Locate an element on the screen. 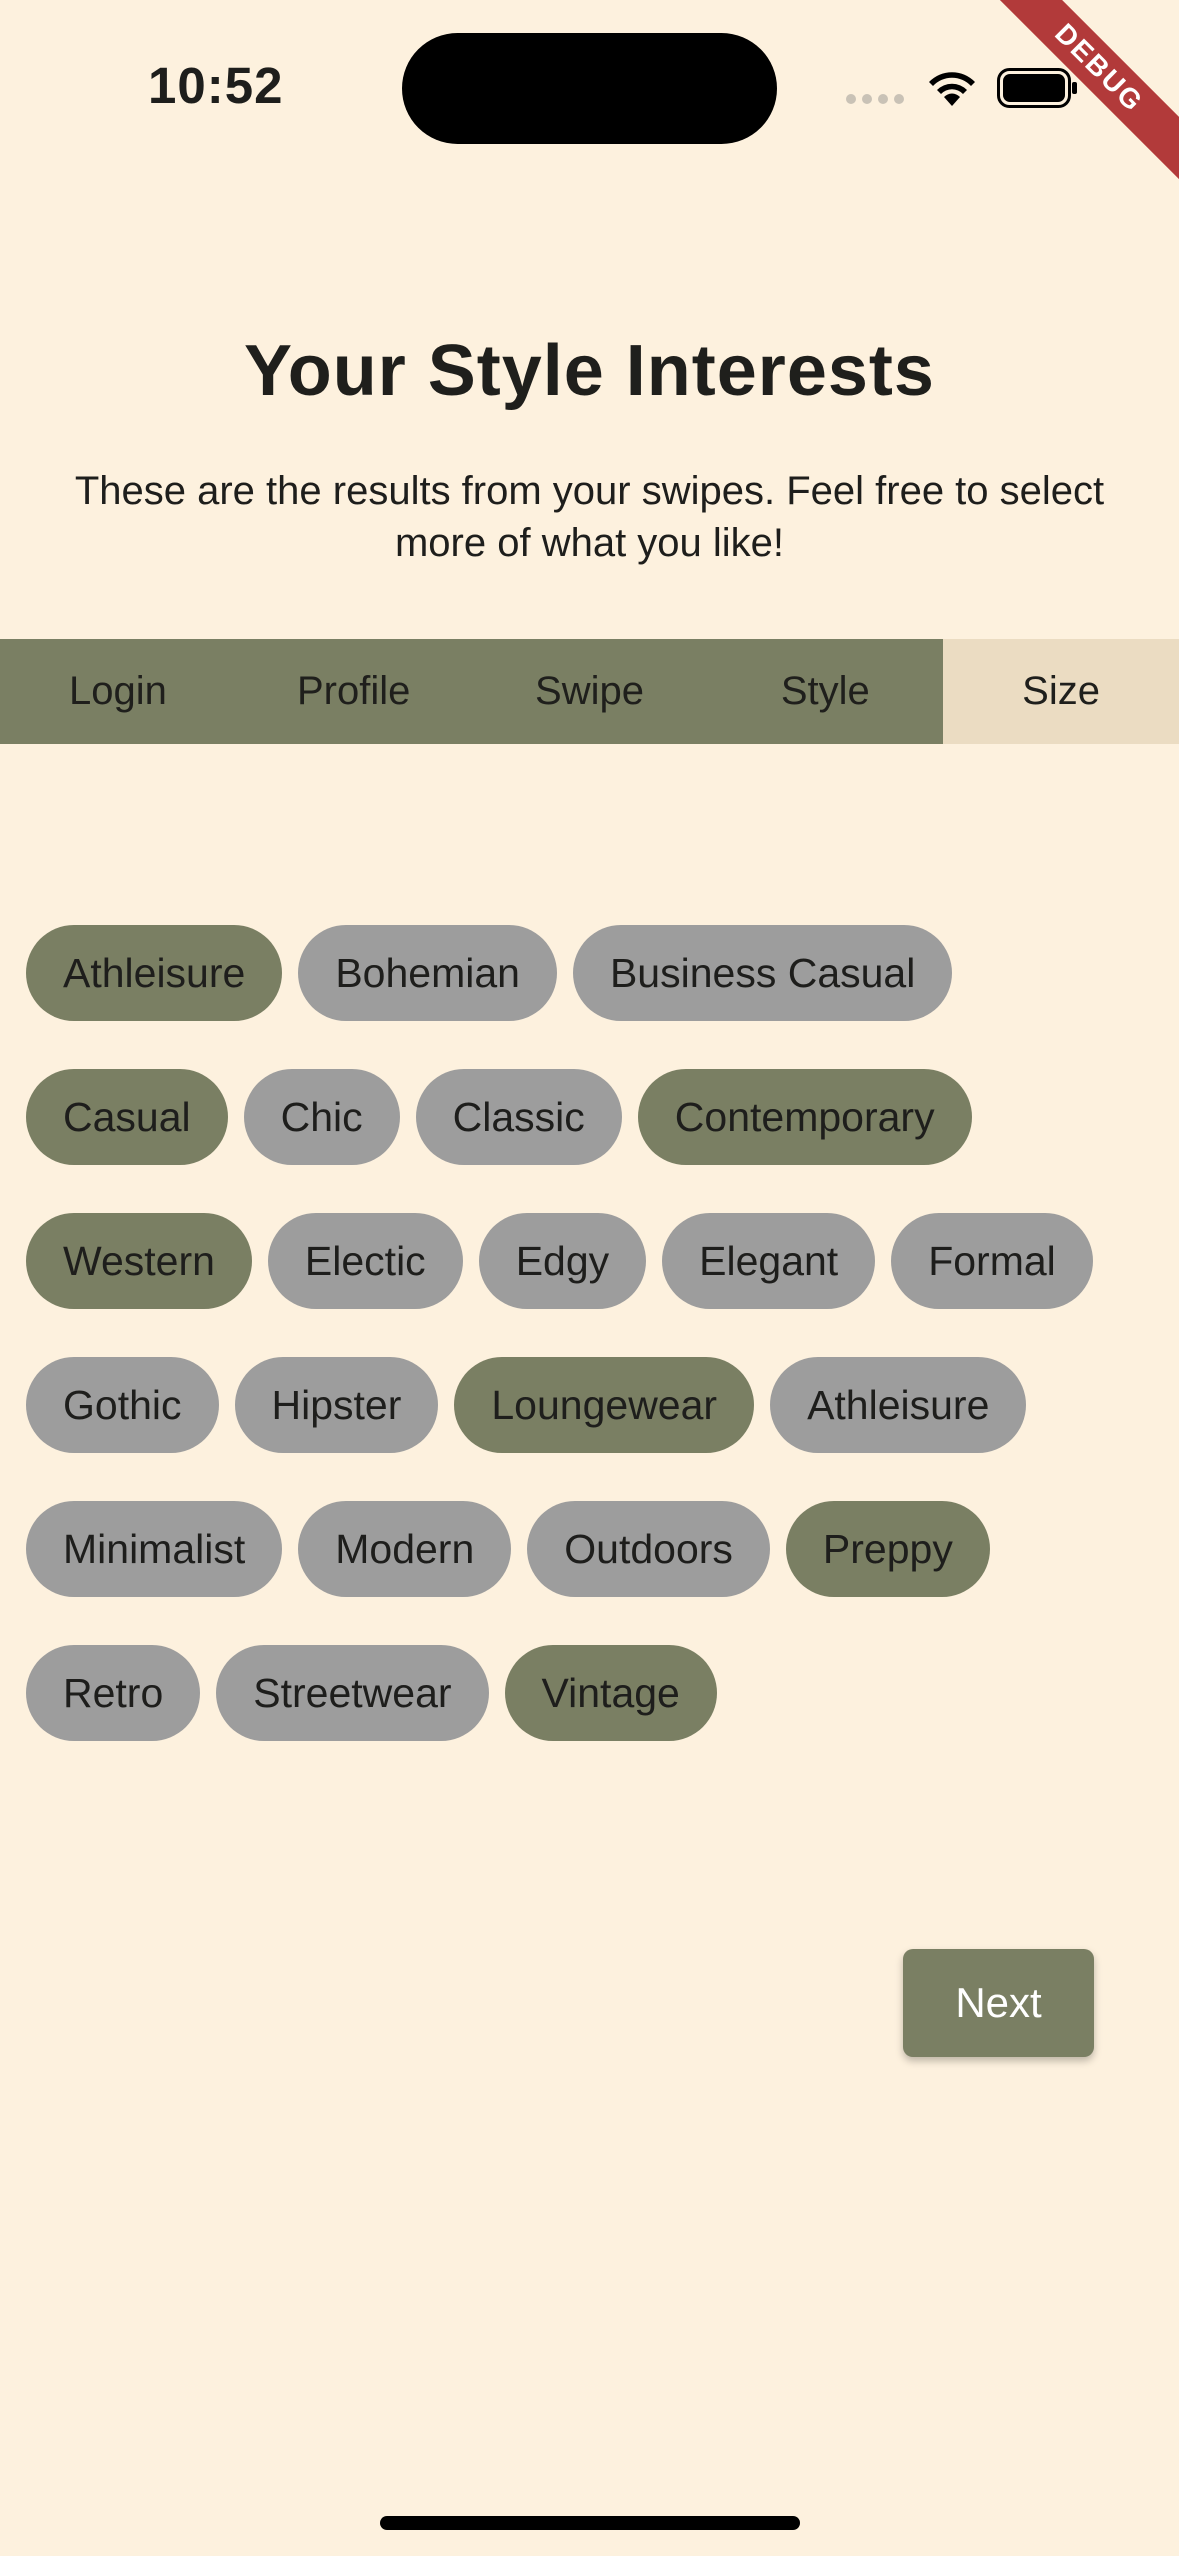  style-chip: Streetwear is located at coordinates (352, 1693).